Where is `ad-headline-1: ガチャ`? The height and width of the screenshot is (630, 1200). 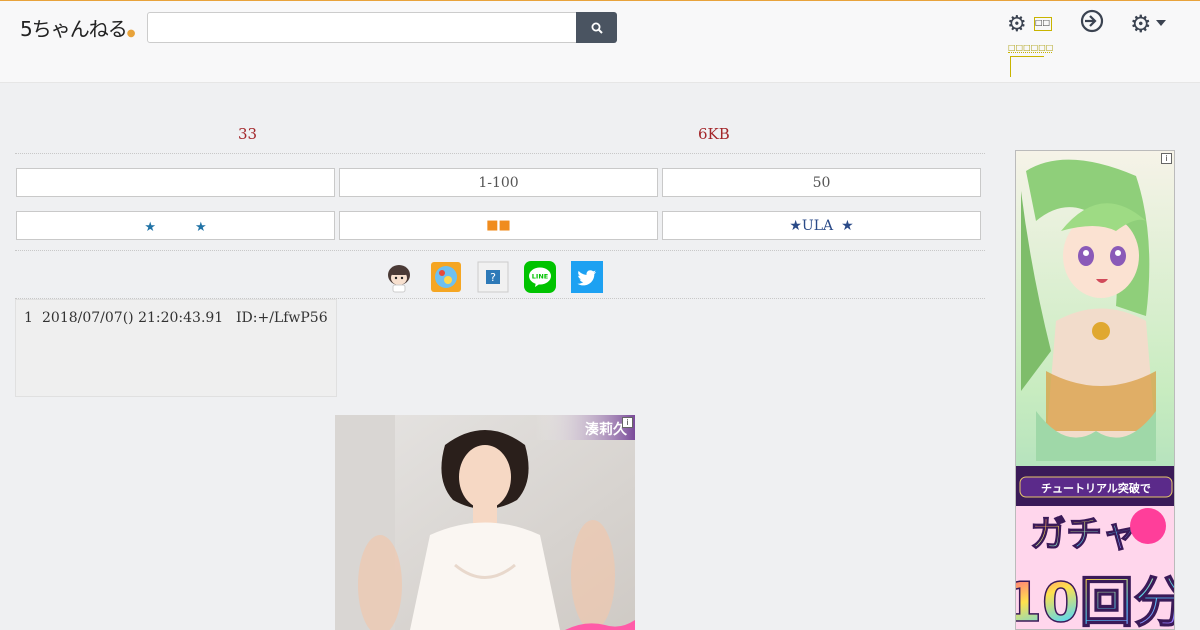 ad-headline-1: ガチャ is located at coordinates (1084, 534).